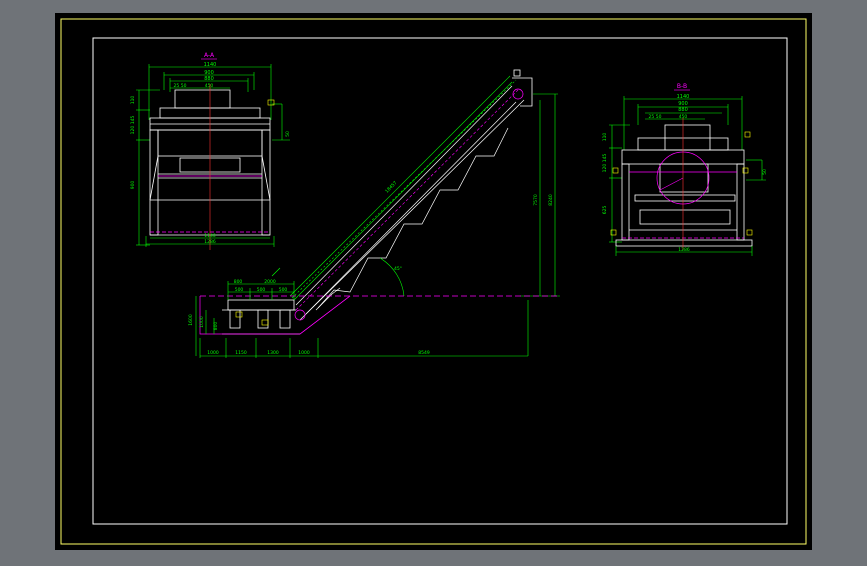  What do you see at coordinates (133, 185) in the screenshot?
I see `front-dim-height-main: 900` at bounding box center [133, 185].